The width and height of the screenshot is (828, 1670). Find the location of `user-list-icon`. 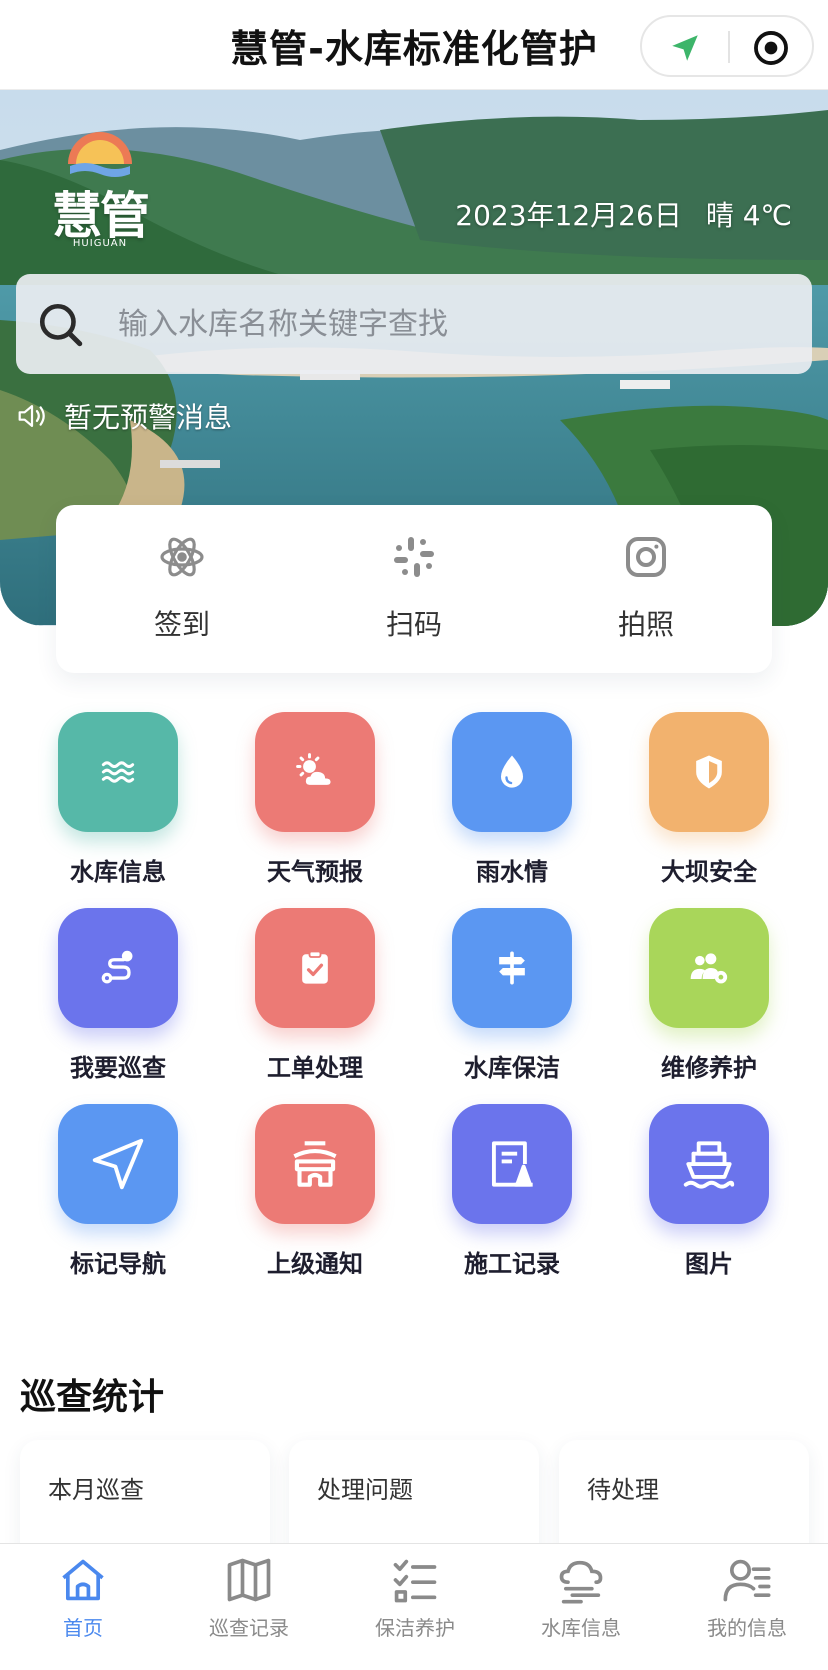

user-list-icon is located at coordinates (747, 1580).